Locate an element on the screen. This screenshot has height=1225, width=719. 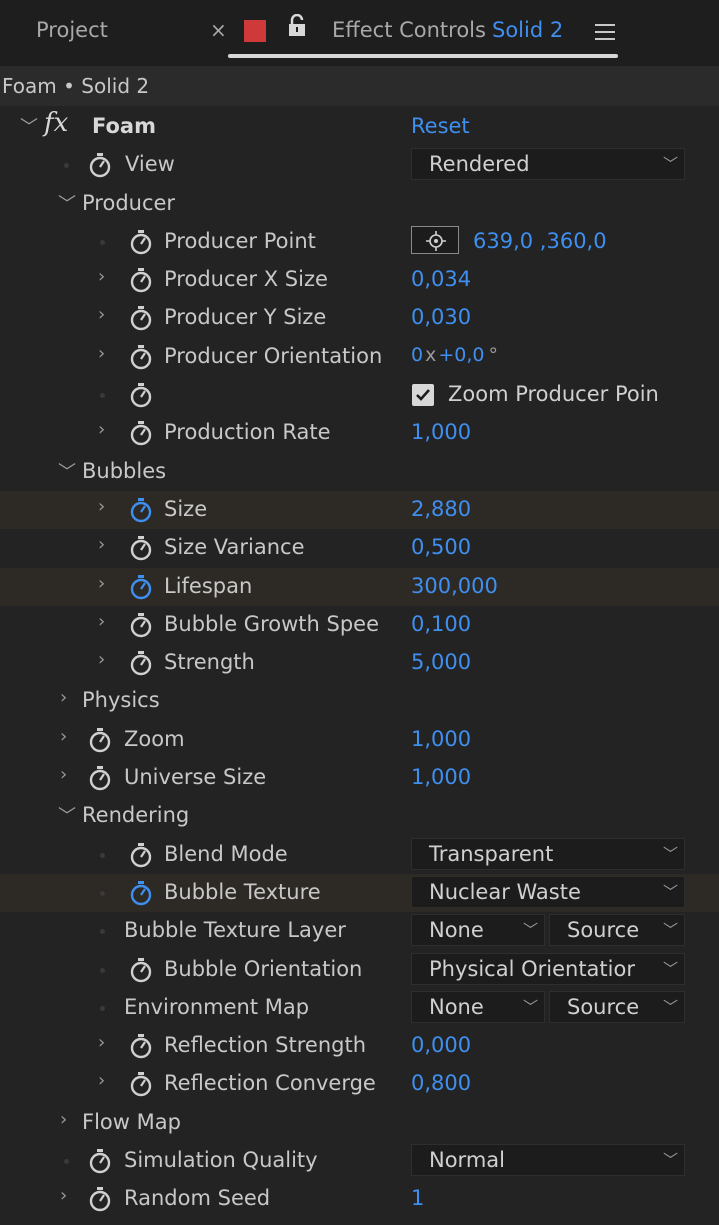
simulation-quality-dropdown: Normal ﹀ is located at coordinates (548, 1160).